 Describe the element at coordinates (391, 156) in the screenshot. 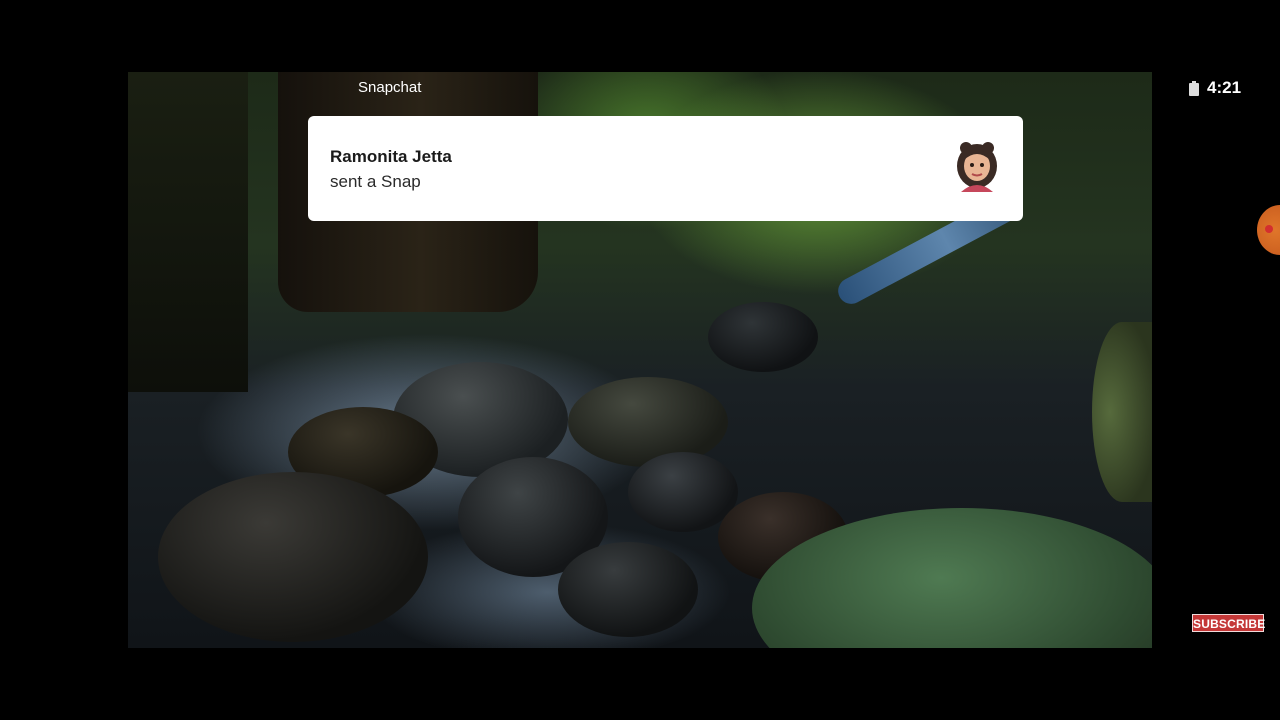

I see `notification-sender: Ramonita Jetta` at that location.